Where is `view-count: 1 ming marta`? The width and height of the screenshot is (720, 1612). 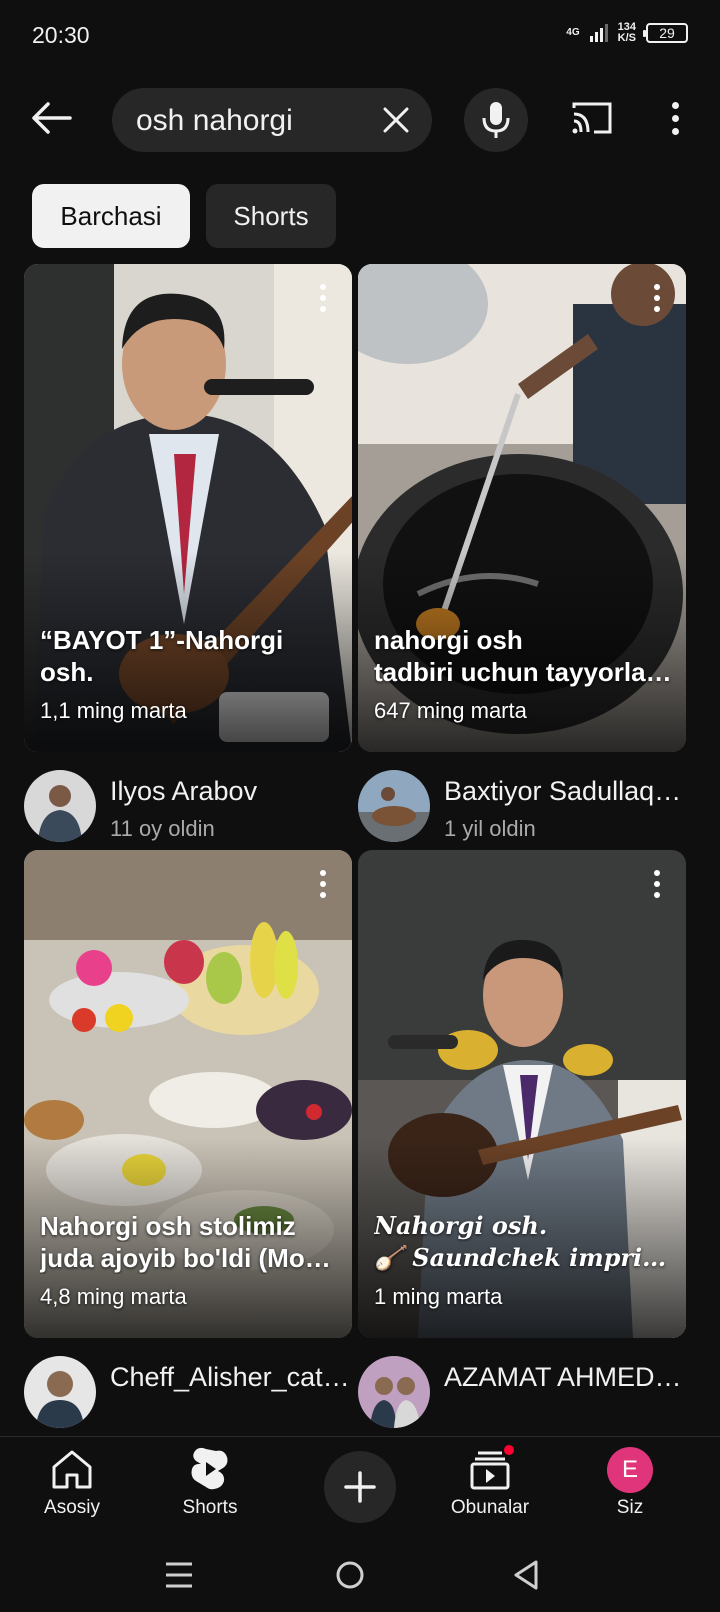 view-count: 1 ming marta is located at coordinates (438, 1296).